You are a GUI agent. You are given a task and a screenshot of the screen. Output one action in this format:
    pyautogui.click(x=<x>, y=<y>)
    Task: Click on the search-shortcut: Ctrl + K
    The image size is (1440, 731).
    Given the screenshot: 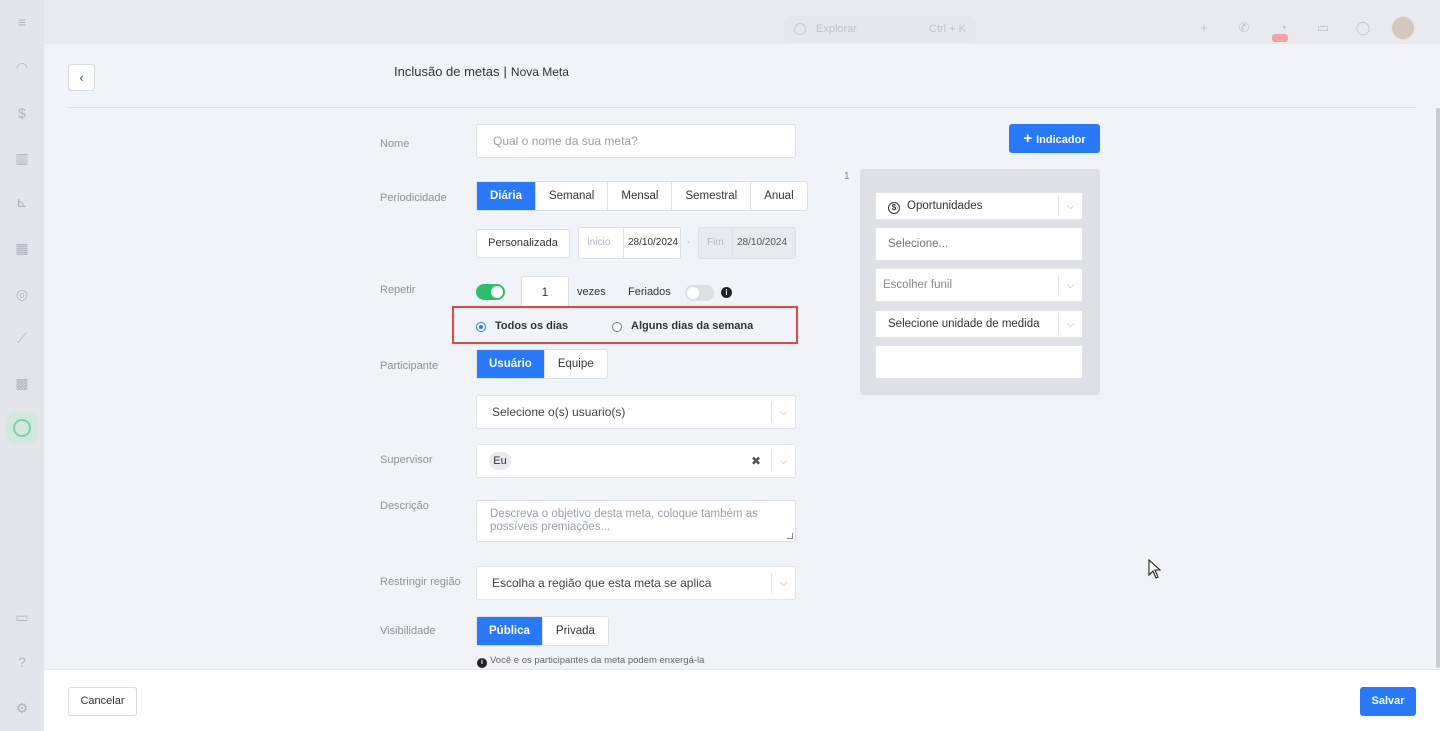 What is the action you would take?
    pyautogui.click(x=947, y=29)
    